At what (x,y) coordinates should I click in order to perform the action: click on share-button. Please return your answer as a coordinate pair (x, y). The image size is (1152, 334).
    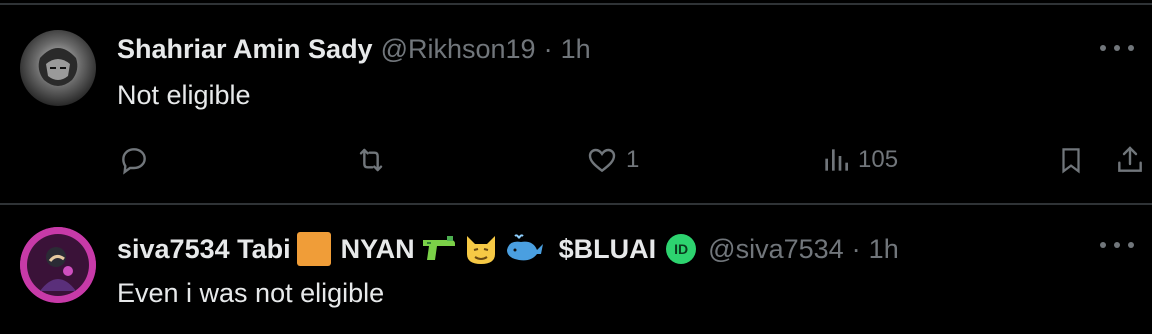
    Looking at the image, I should click on (1130, 160).